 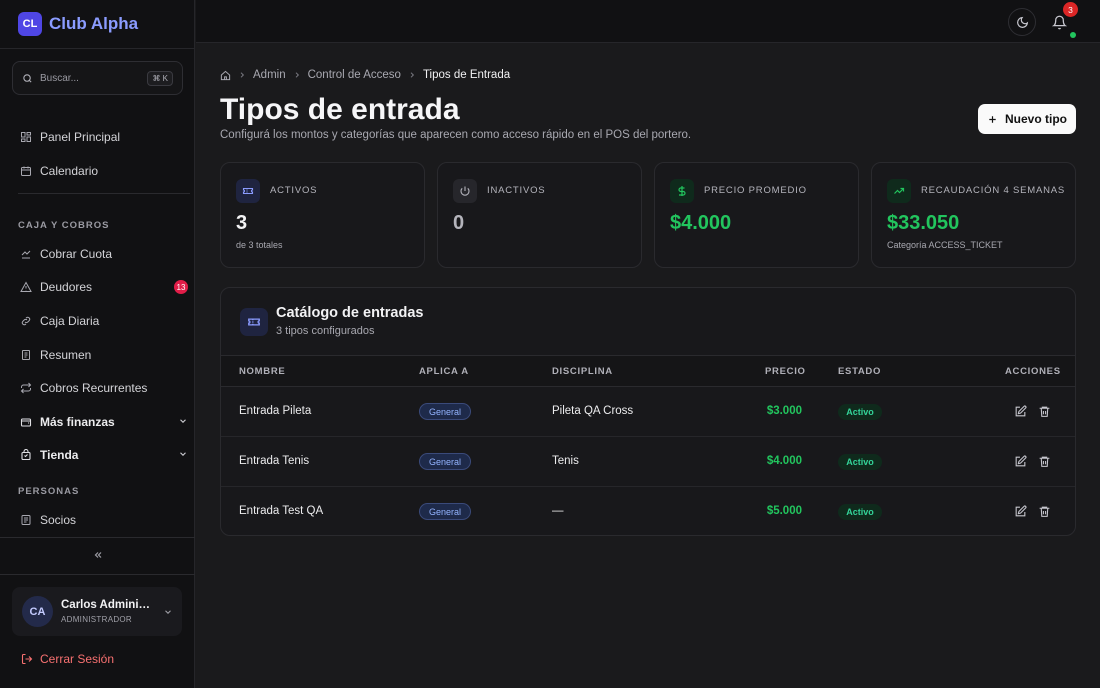 I want to click on bell-icon, so click(x=1059, y=22).